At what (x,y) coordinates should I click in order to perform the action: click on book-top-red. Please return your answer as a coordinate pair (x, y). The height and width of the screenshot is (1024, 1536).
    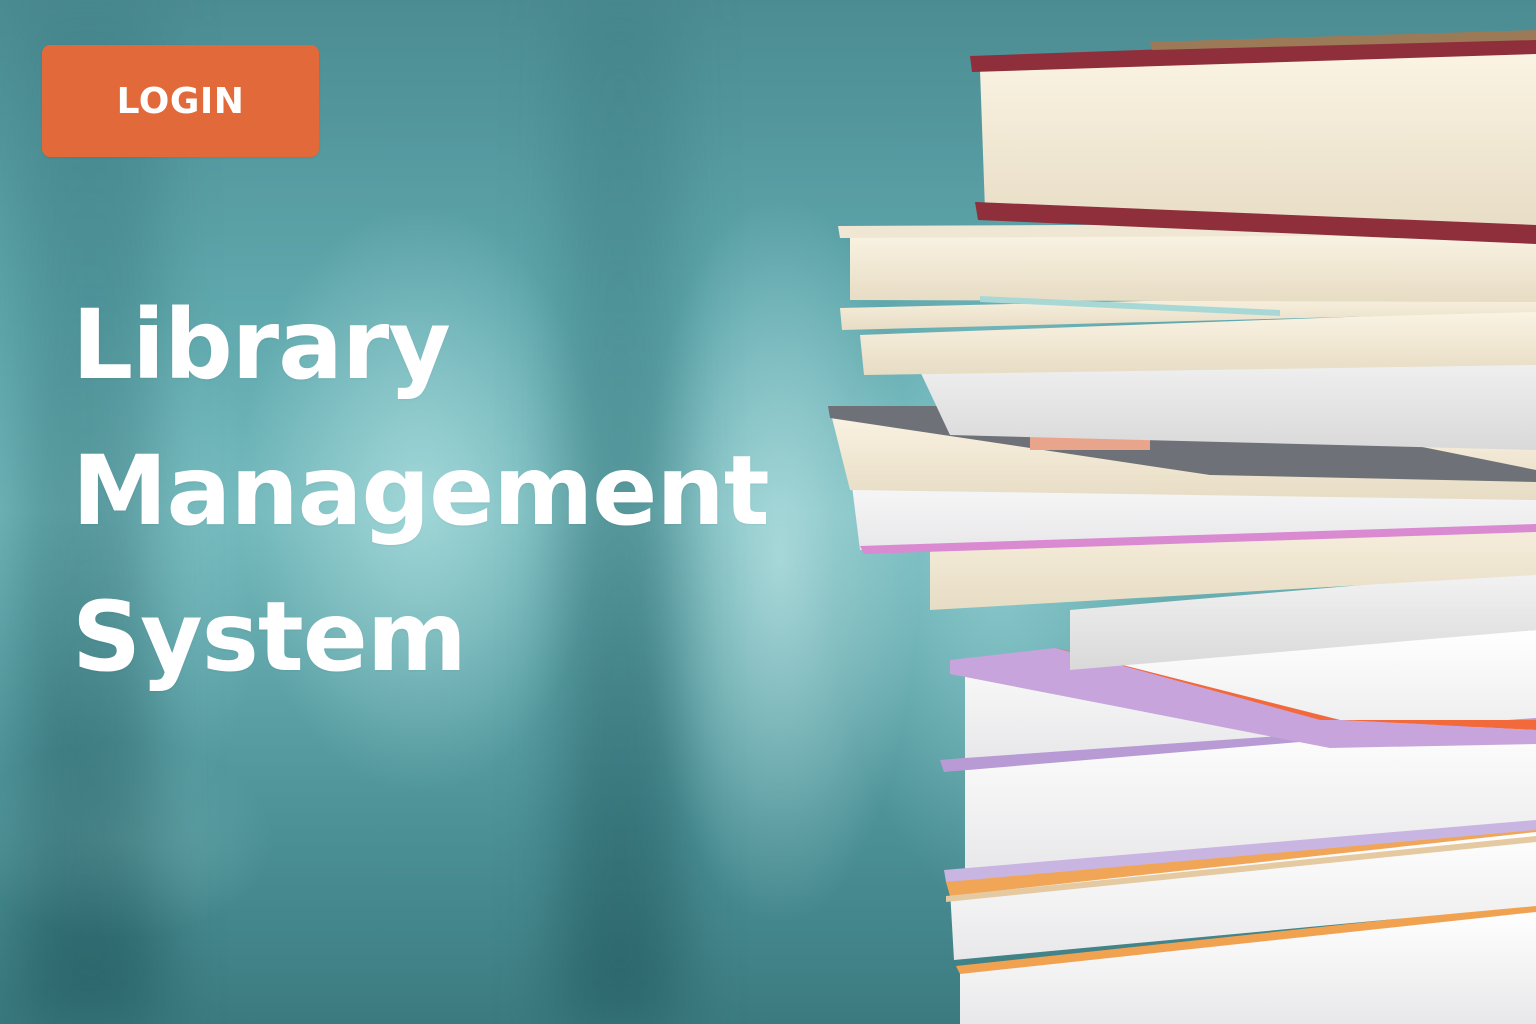
    Looking at the image, I should click on (1253, 137).